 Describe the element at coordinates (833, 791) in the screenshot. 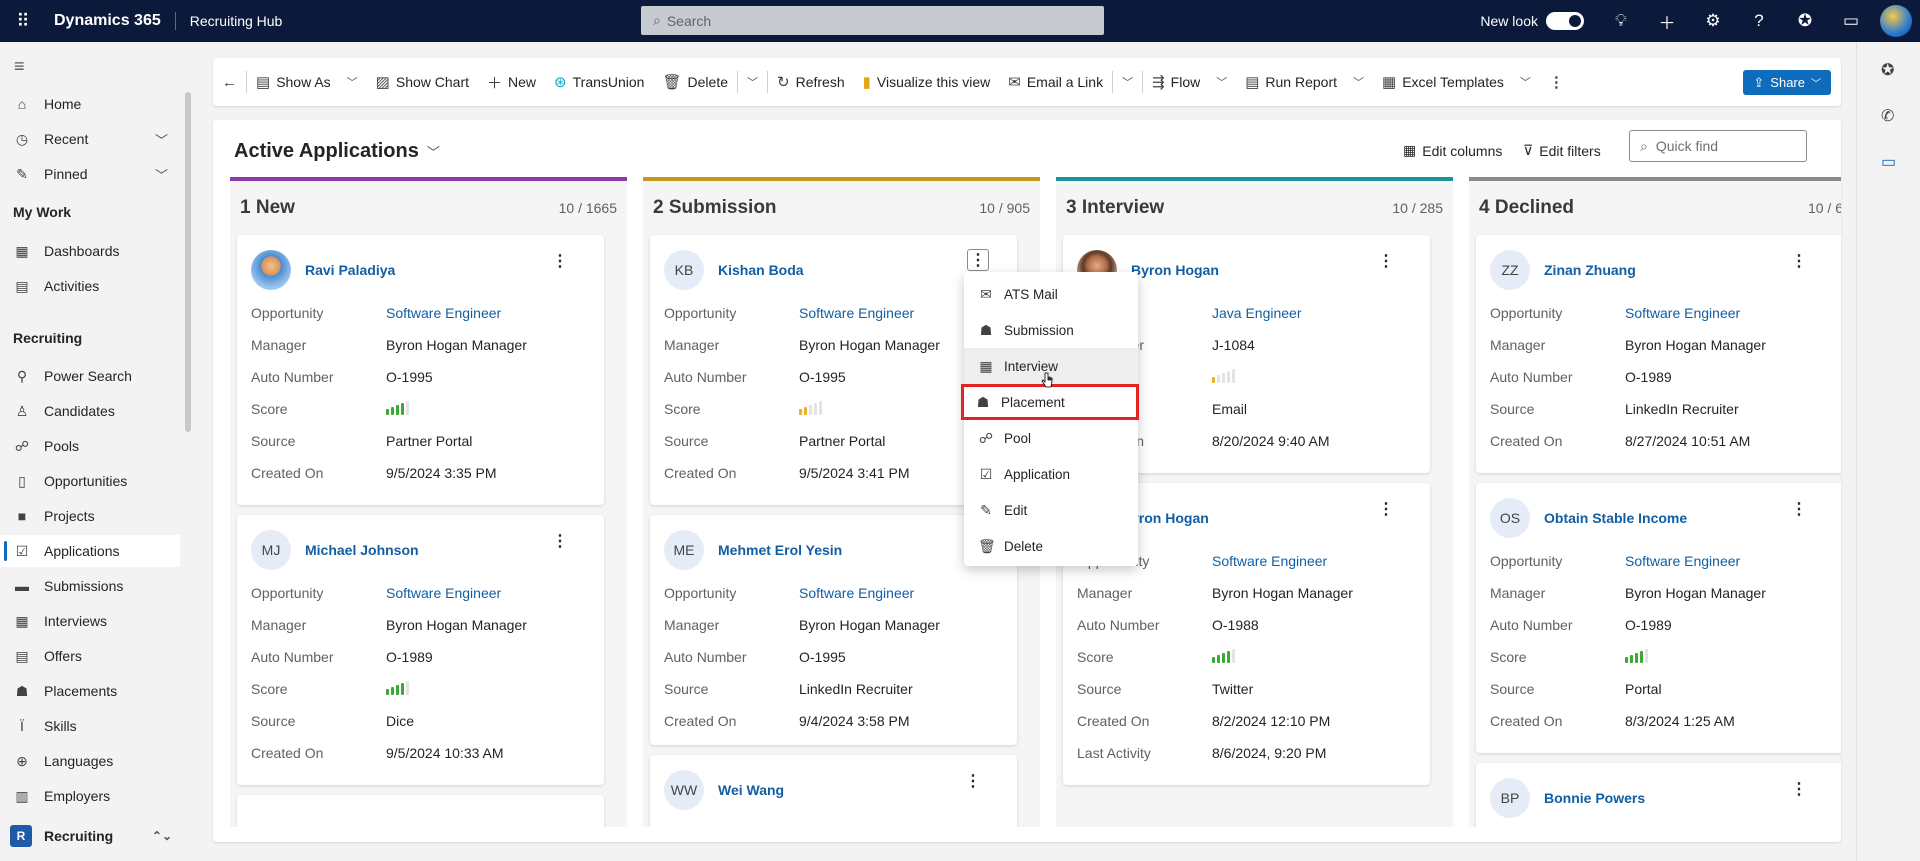

I see `application-card: WW Wei Wang ⋮` at that location.